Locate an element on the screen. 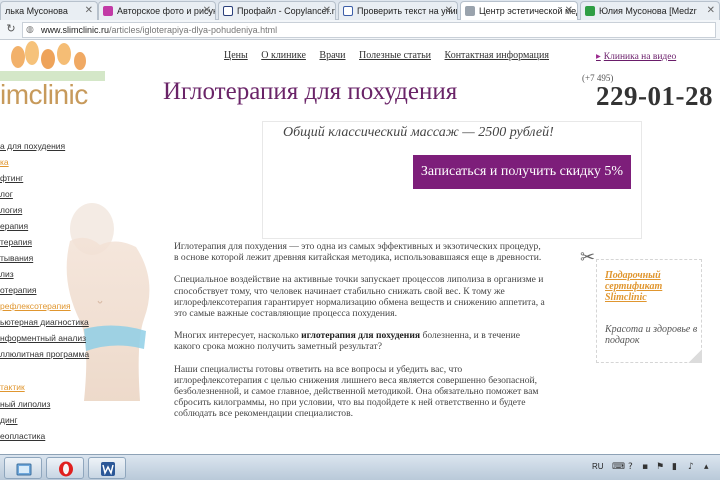 Image resolution: width=720 pixels, height=480 pixels. browser-tab-3: Профайл - Copylancer.ru ✕ is located at coordinates (277, 10).